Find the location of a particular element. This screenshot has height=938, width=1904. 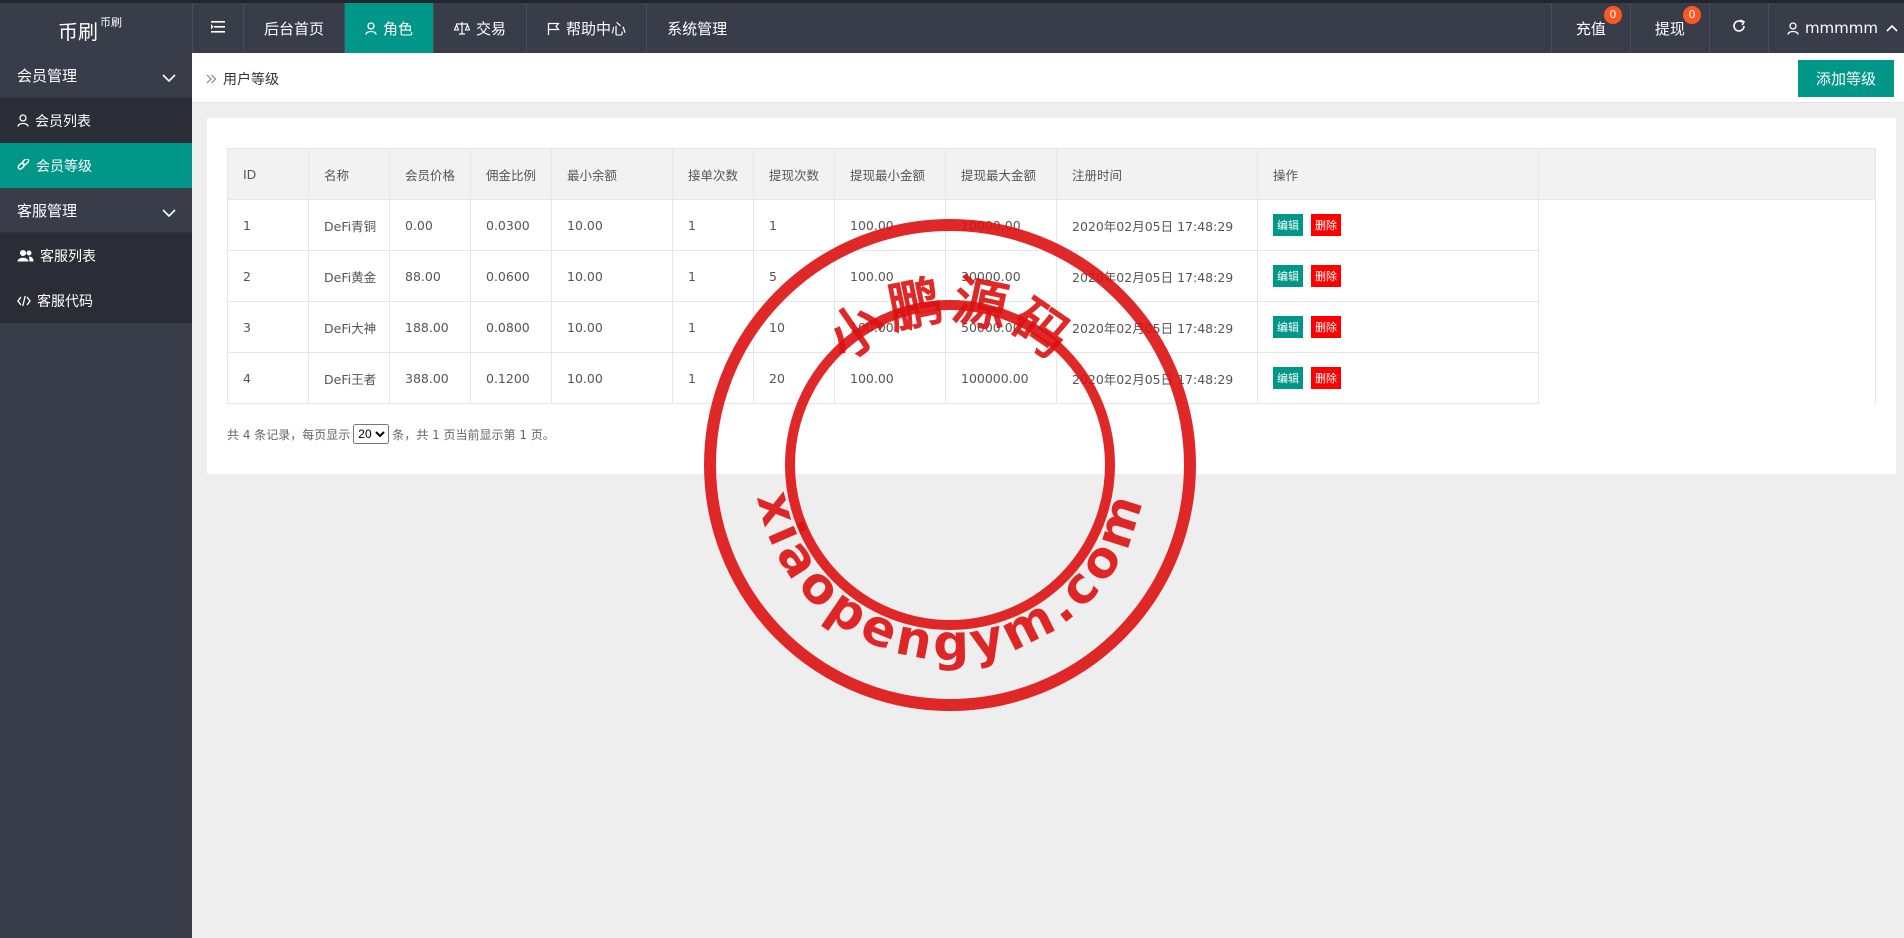

cell: 20 is located at coordinates (794, 378).